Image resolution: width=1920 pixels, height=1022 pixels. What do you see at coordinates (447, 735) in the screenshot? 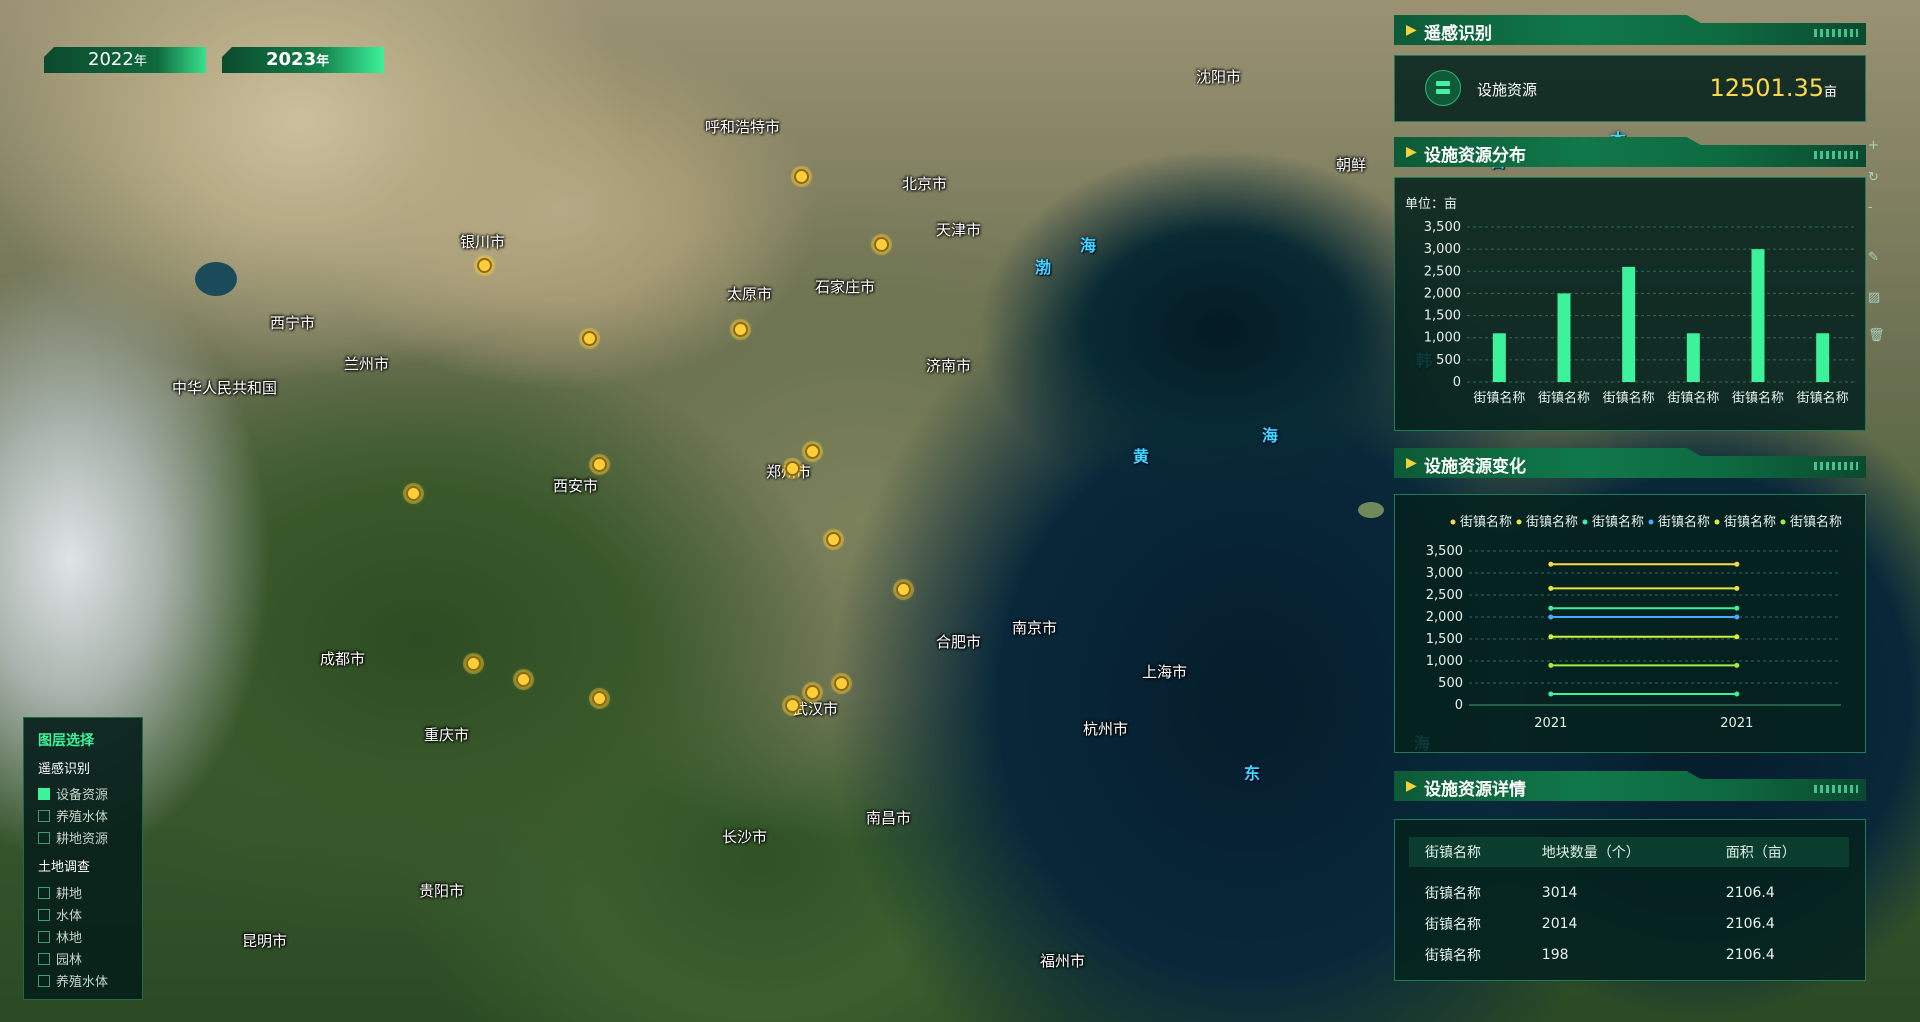
I see `city-label: 重庆市` at bounding box center [447, 735].